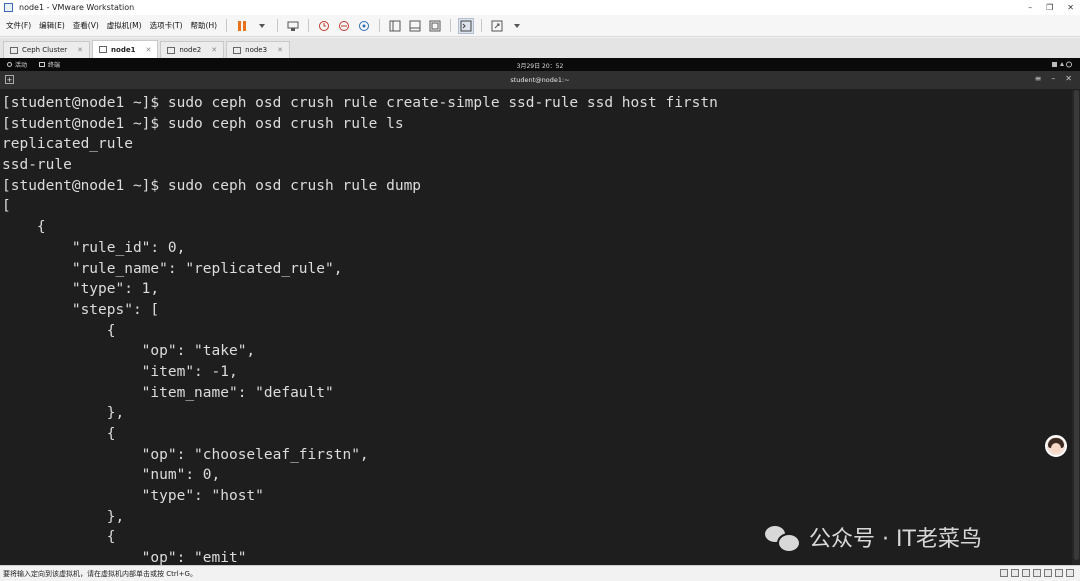 The image size is (1080, 581). I want to click on tab-node2: node2 ✕, so click(192, 49).